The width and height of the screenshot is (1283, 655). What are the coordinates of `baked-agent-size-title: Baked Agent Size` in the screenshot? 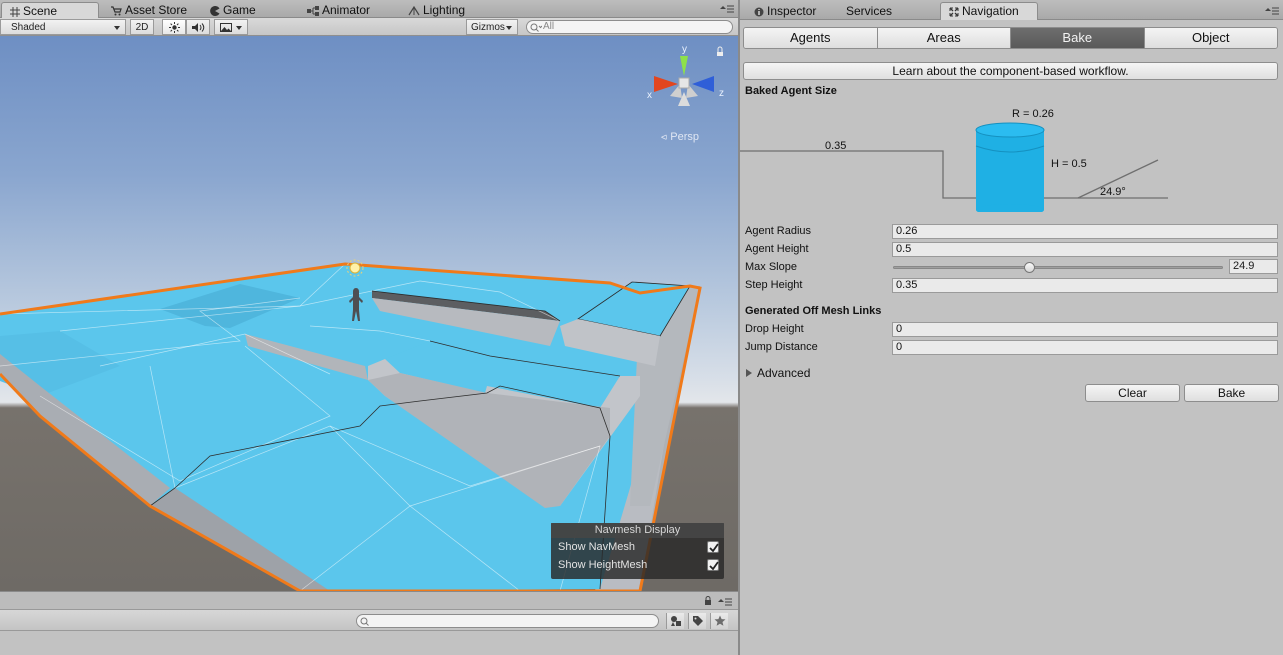 It's located at (791, 91).